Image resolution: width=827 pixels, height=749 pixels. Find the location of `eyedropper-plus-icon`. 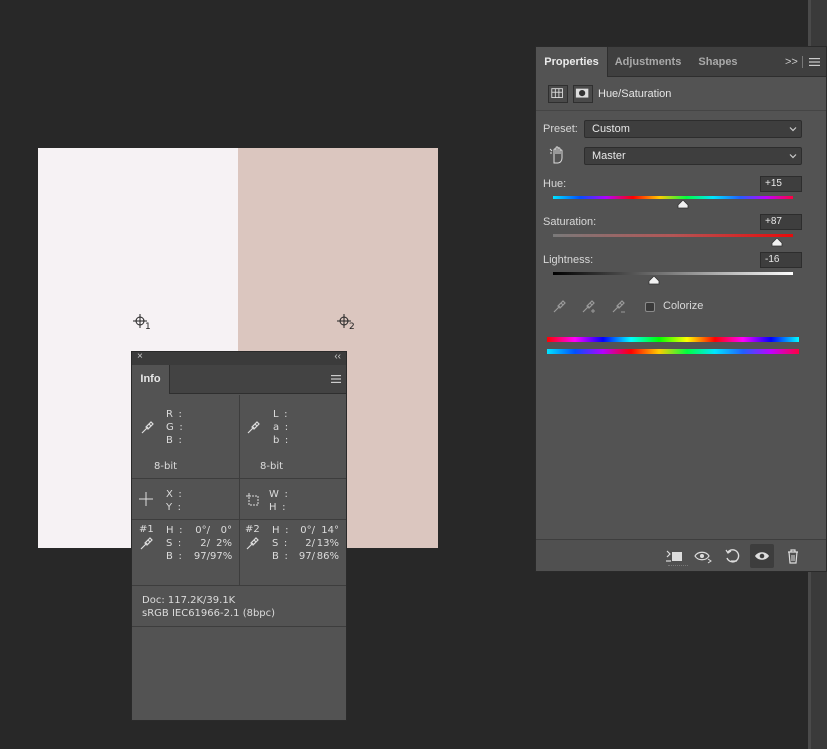

eyedropper-plus-icon is located at coordinates (588, 307).